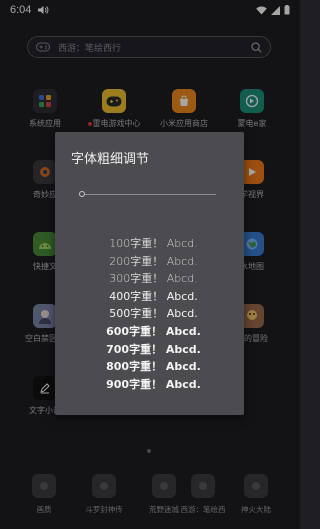  Describe the element at coordinates (153, 384) in the screenshot. I see `weight-preview-row: 900字重！ Abcd.` at that location.